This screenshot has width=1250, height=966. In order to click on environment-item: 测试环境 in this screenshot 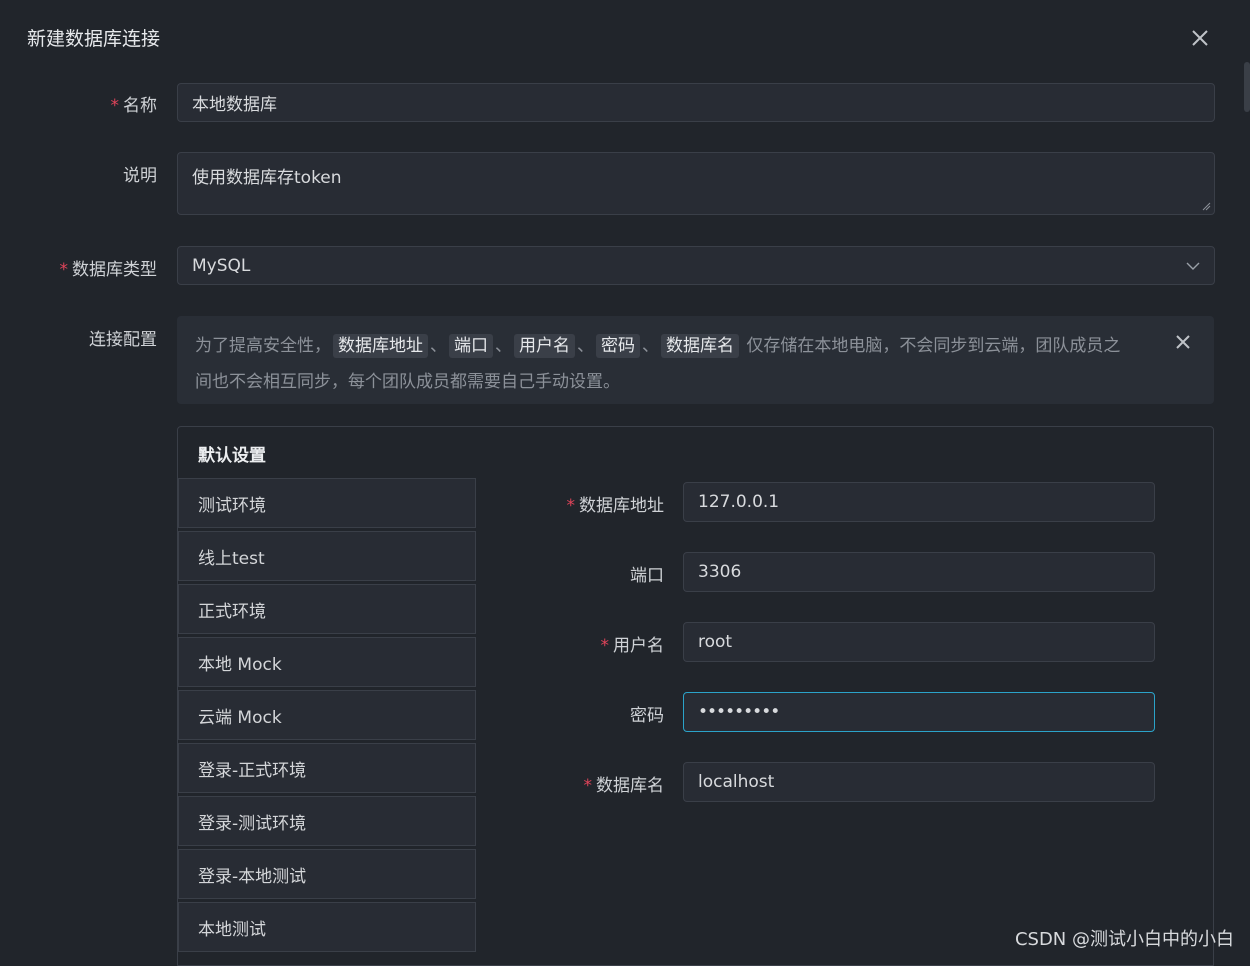, I will do `click(327, 503)`.